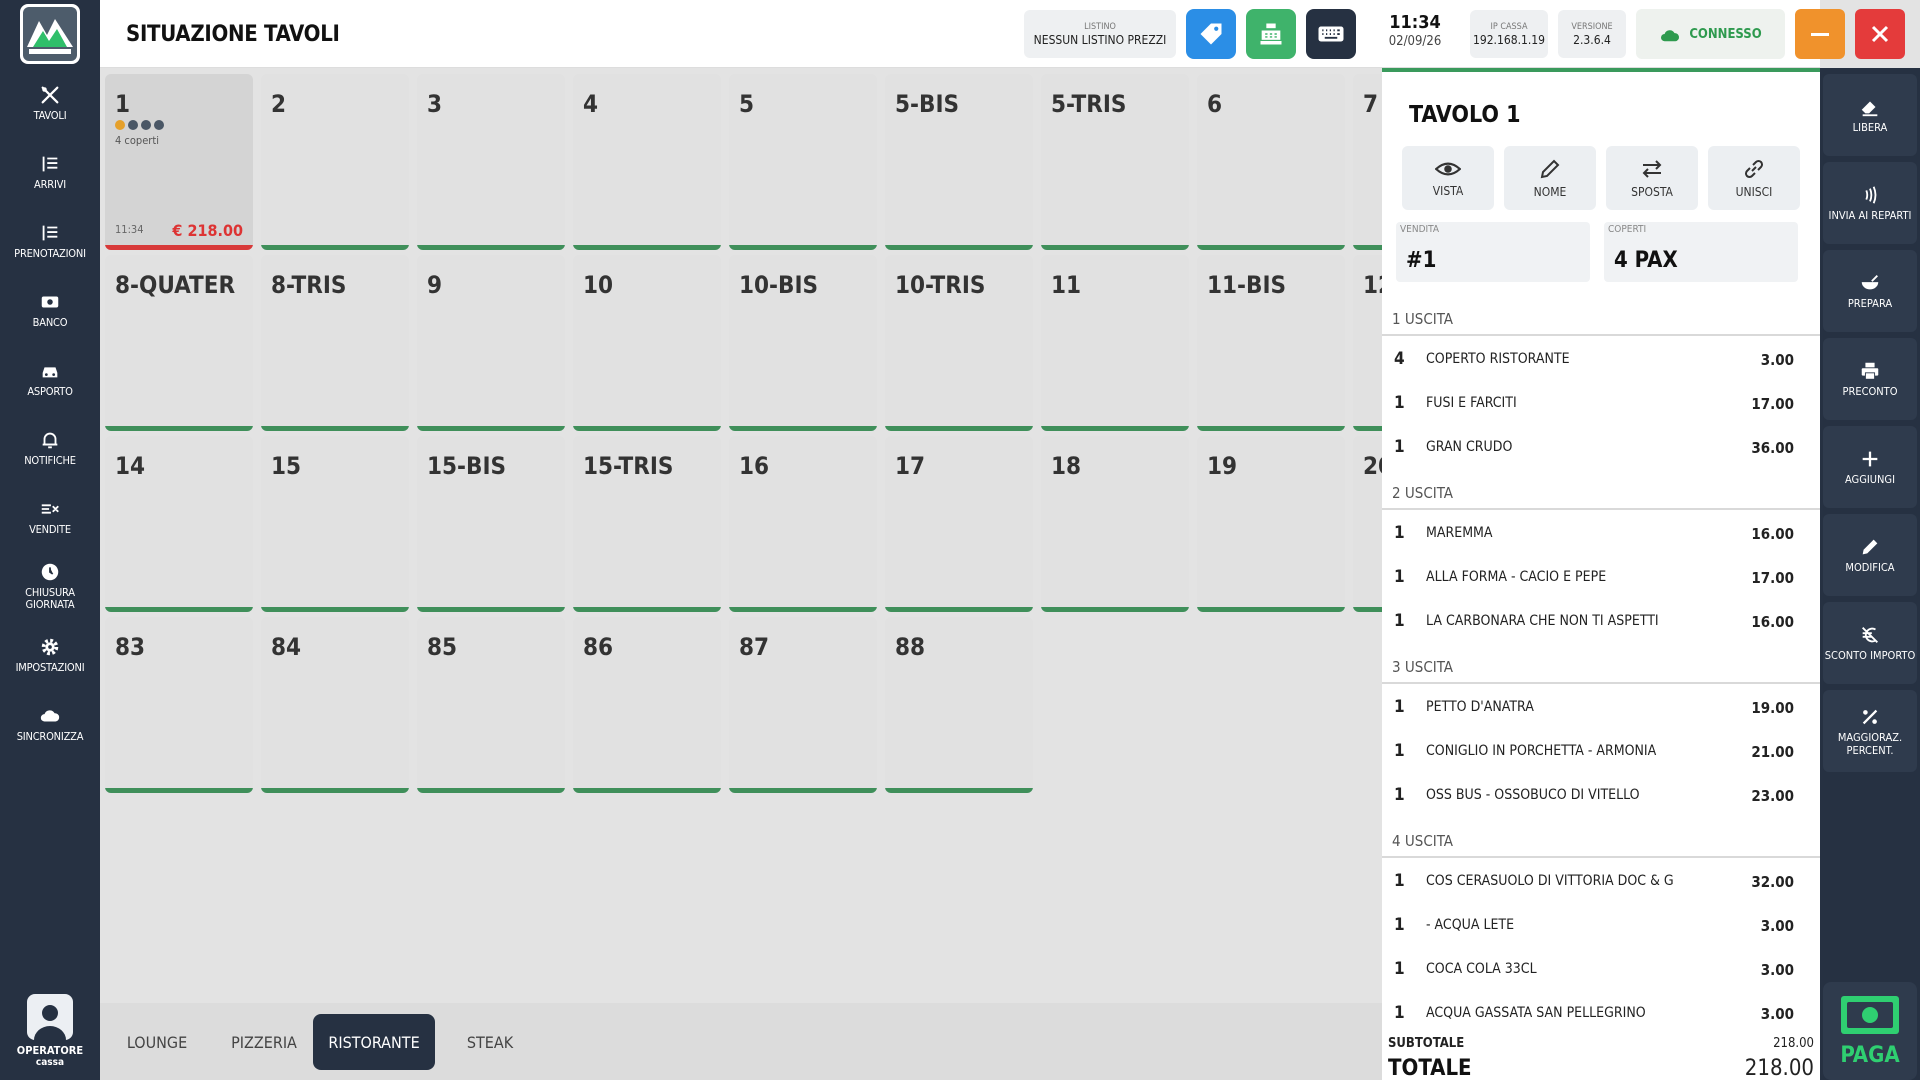 Image resolution: width=1920 pixels, height=1080 pixels. Describe the element at coordinates (647, 162) in the screenshot. I see `table-tile: 4` at that location.